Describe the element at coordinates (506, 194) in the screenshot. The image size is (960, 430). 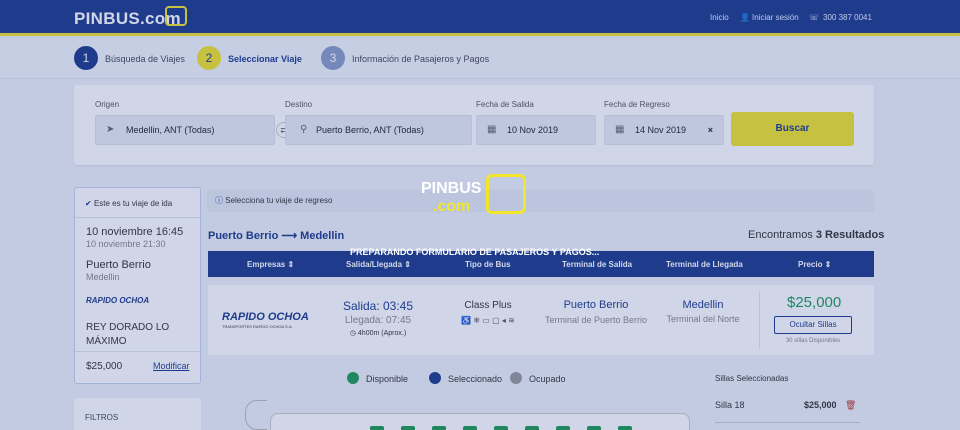
I see `bus-logo-icon` at that location.